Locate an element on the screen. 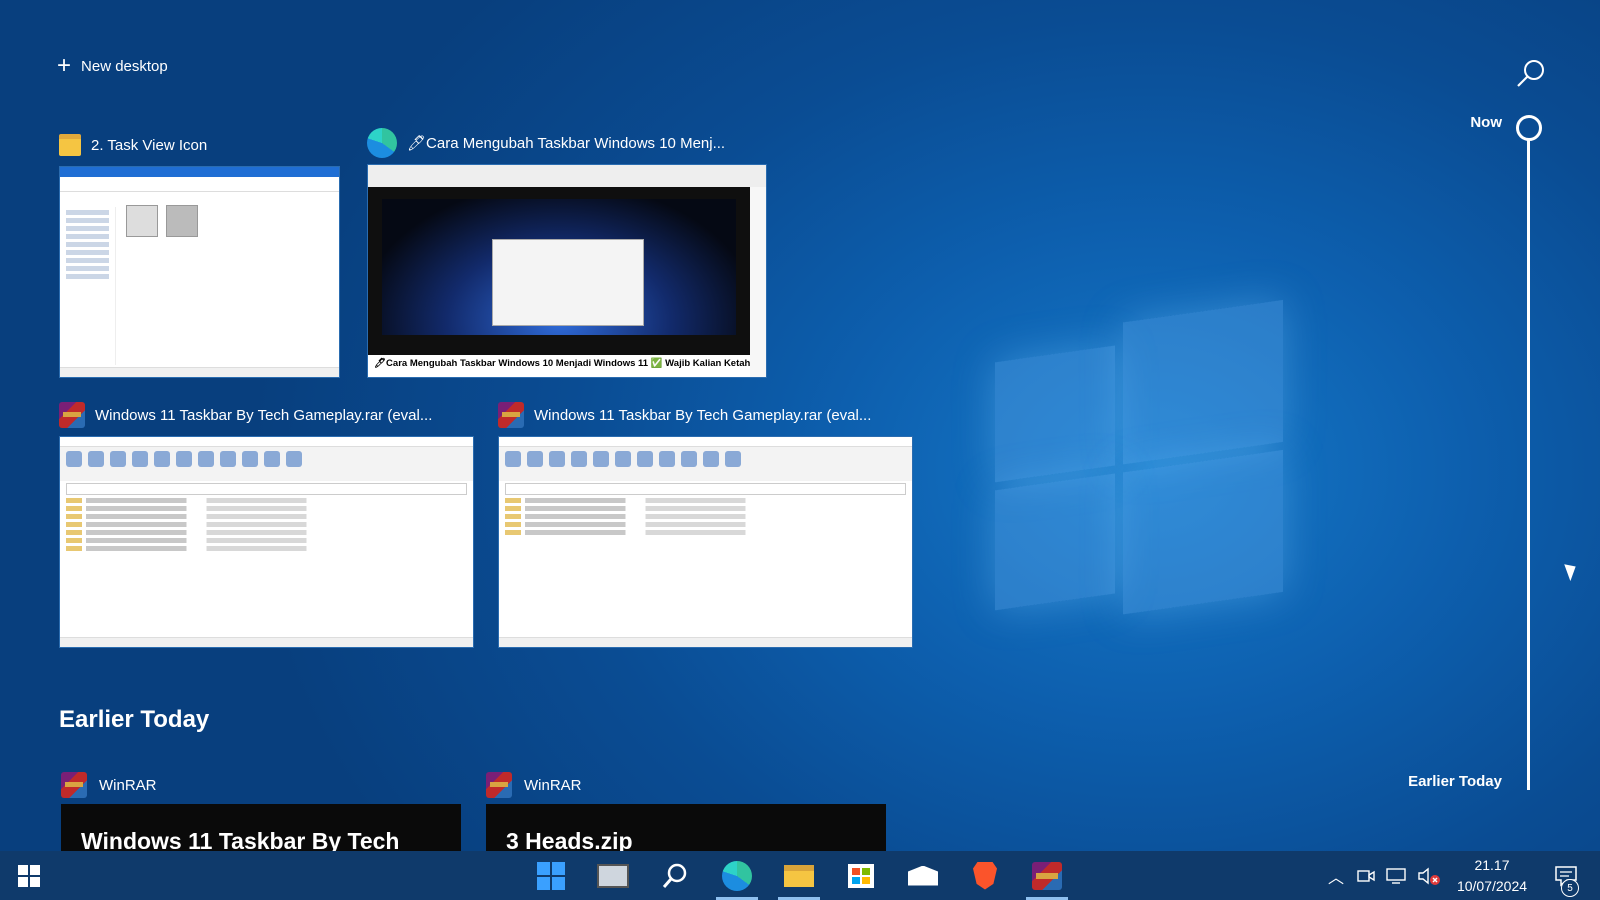 This screenshot has width=1600, height=900. file-explorer-taskbar-button is located at coordinates (799, 875).